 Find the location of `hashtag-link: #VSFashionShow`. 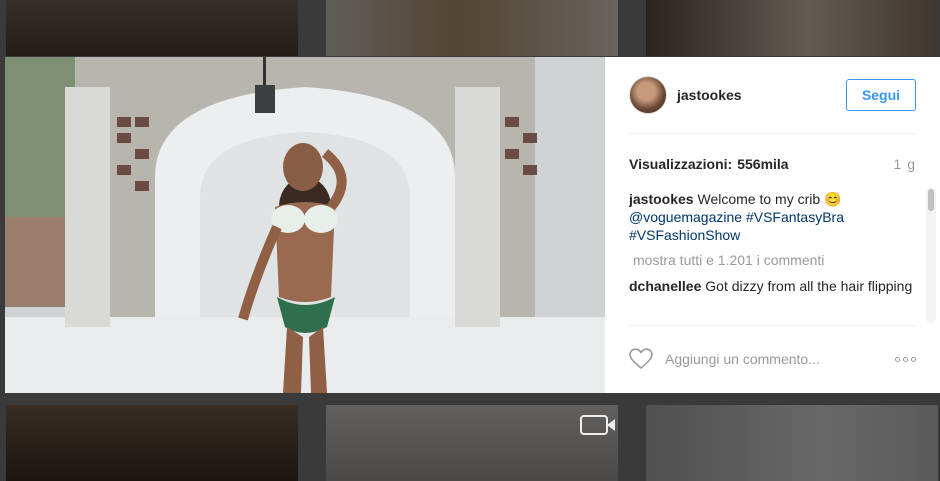

hashtag-link: #VSFashionShow is located at coordinates (684, 235).